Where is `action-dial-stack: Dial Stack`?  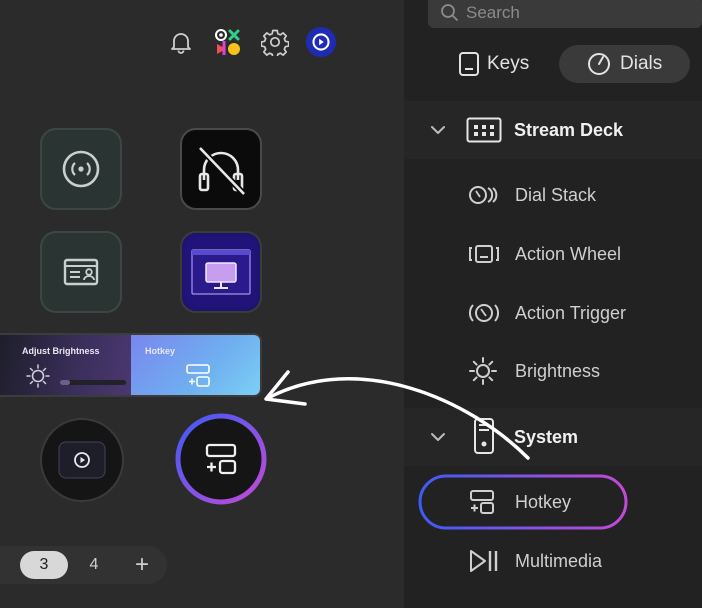
action-dial-stack: Dial Stack is located at coordinates (553, 195).